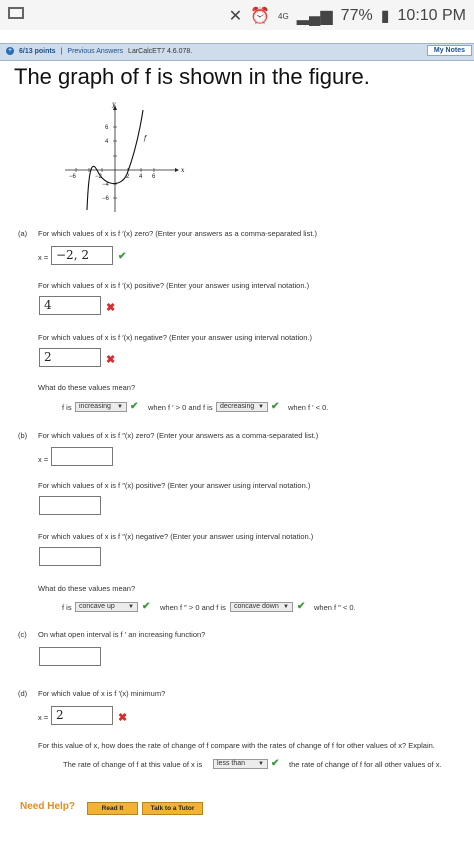  What do you see at coordinates (356, 15) in the screenshot?
I see `battery-percent: 77%` at bounding box center [356, 15].